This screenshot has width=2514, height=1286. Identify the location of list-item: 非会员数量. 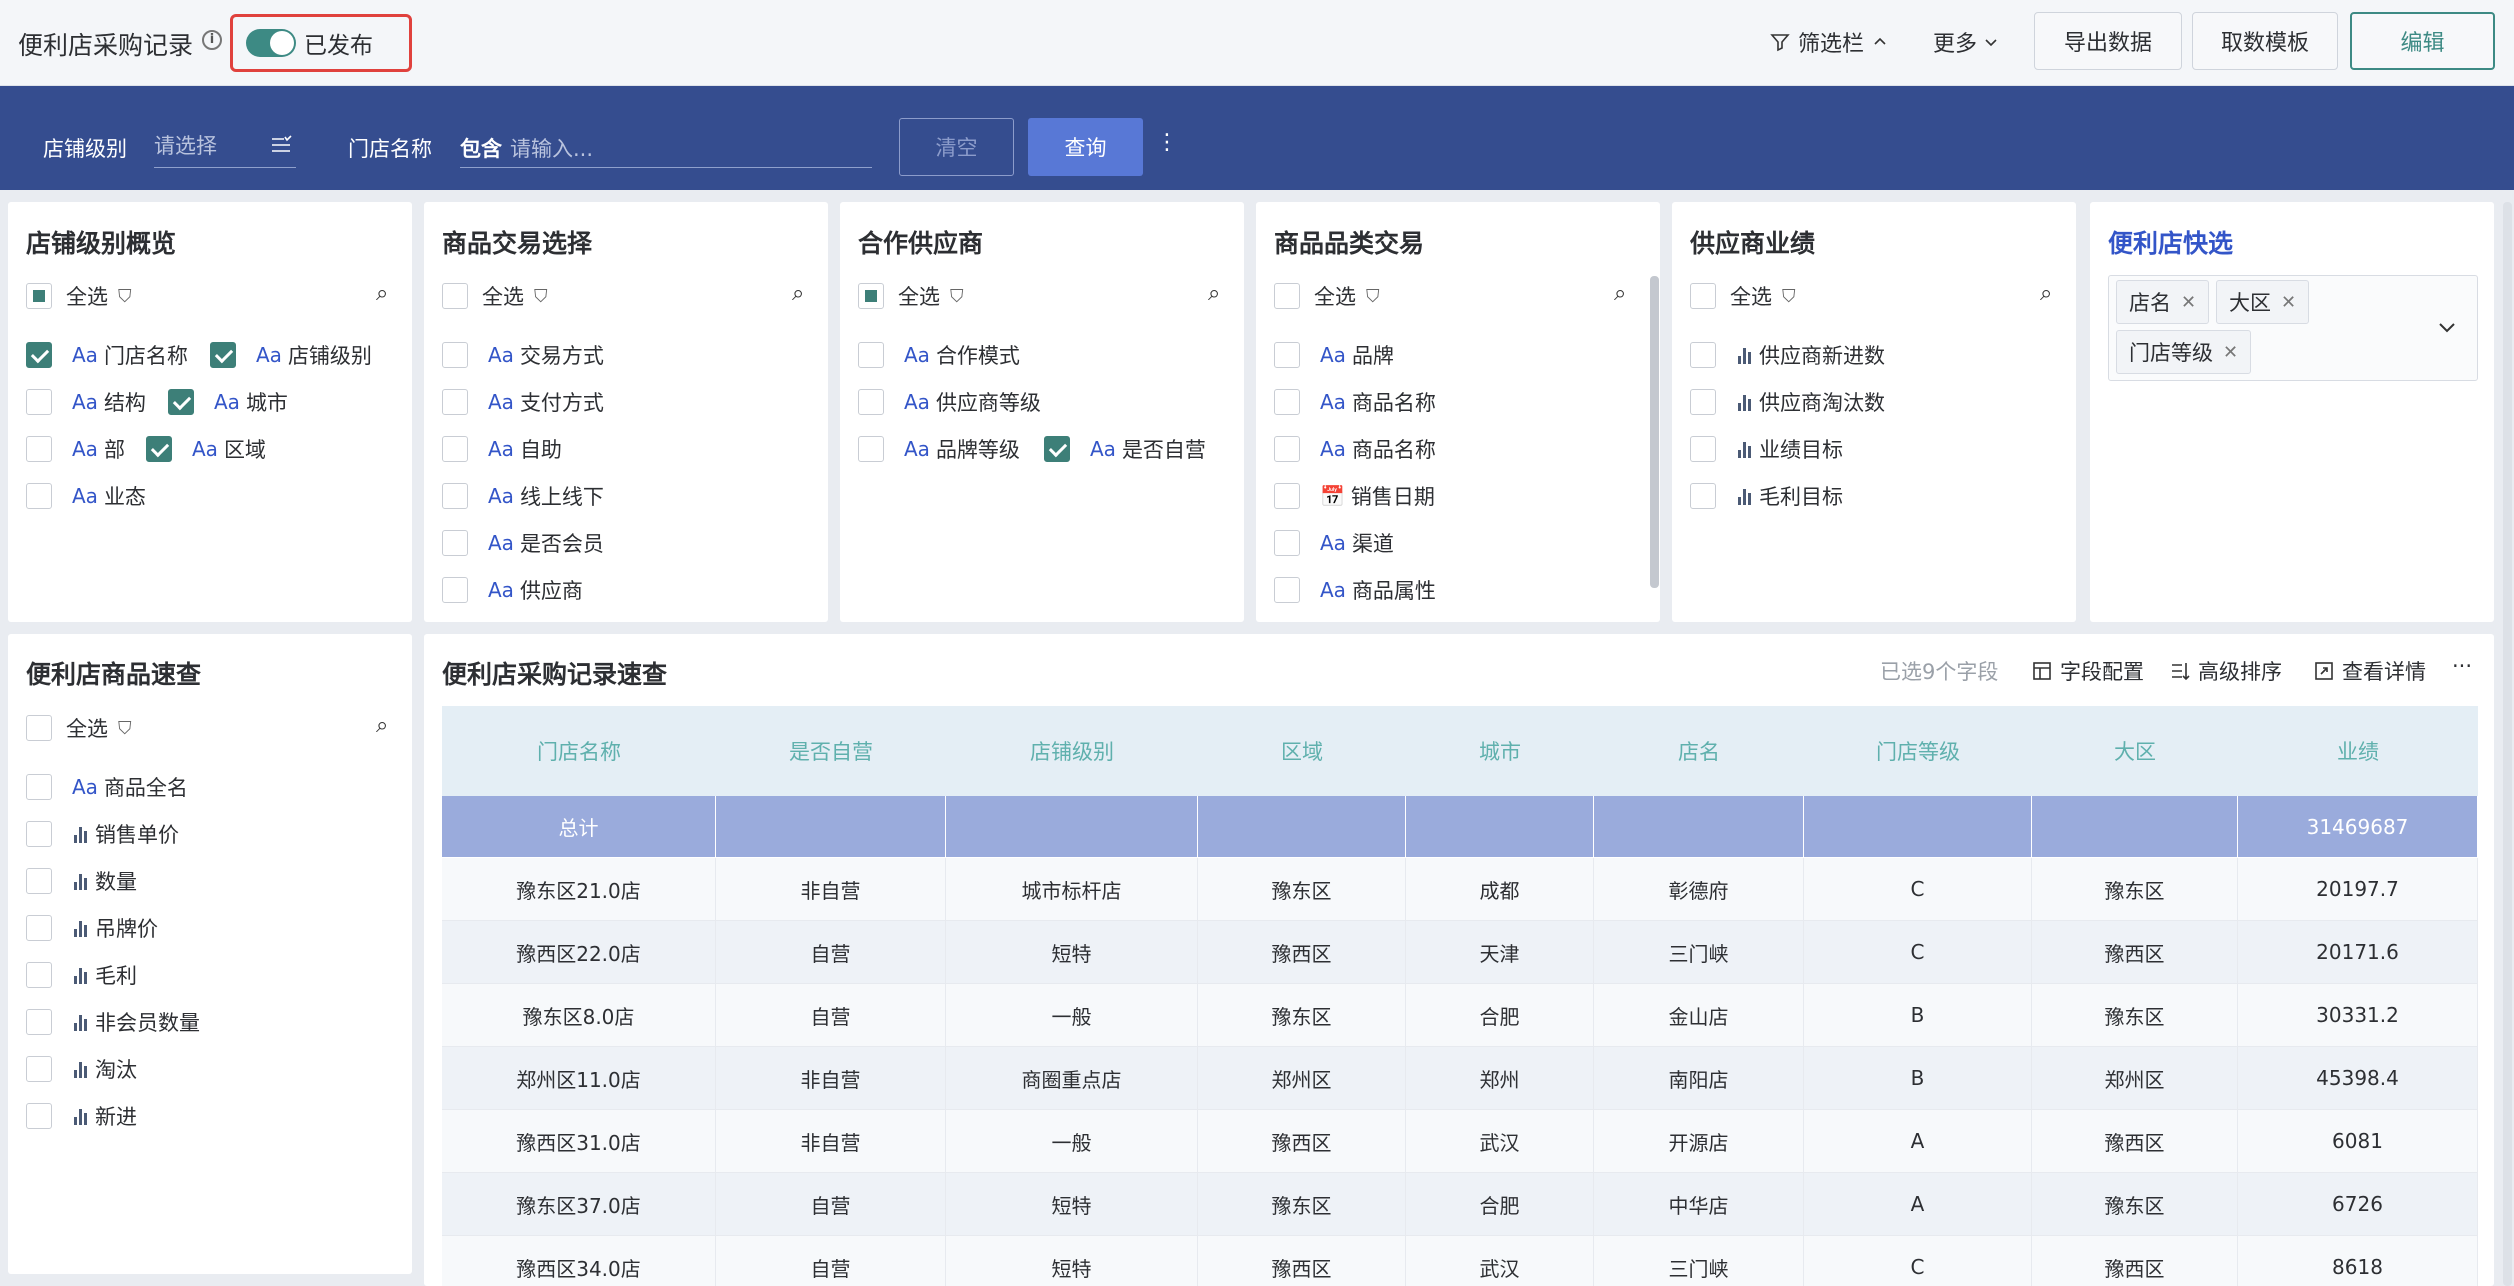
(113, 1022).